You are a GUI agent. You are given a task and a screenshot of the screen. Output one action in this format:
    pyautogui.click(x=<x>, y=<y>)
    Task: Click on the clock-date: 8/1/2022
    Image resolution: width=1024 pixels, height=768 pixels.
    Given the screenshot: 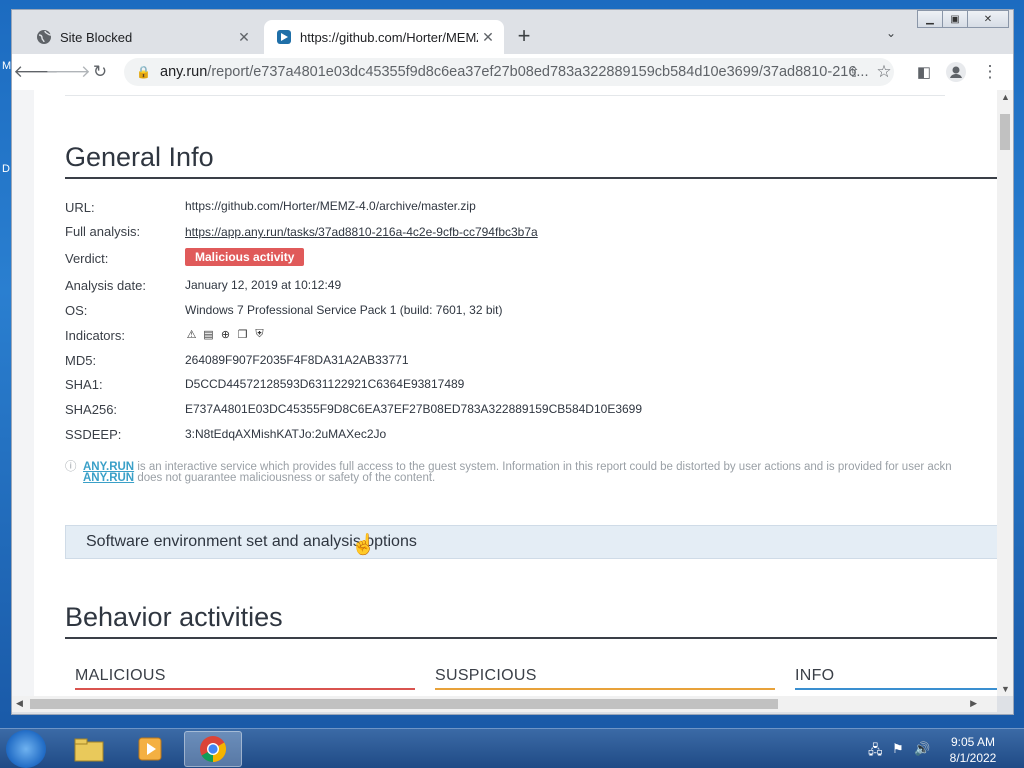 What is the action you would take?
    pyautogui.click(x=973, y=758)
    